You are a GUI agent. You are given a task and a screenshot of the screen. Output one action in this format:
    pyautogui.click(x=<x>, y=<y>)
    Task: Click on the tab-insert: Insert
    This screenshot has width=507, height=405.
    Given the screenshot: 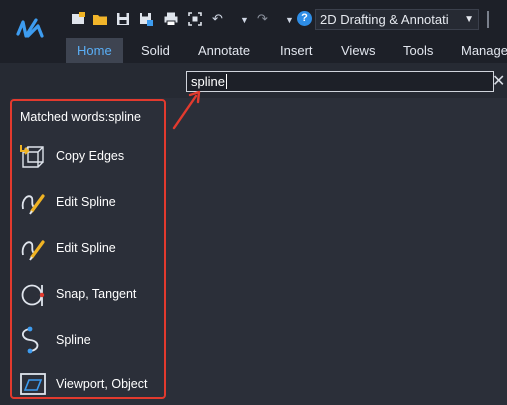 What is the action you would take?
    pyautogui.click(x=296, y=50)
    